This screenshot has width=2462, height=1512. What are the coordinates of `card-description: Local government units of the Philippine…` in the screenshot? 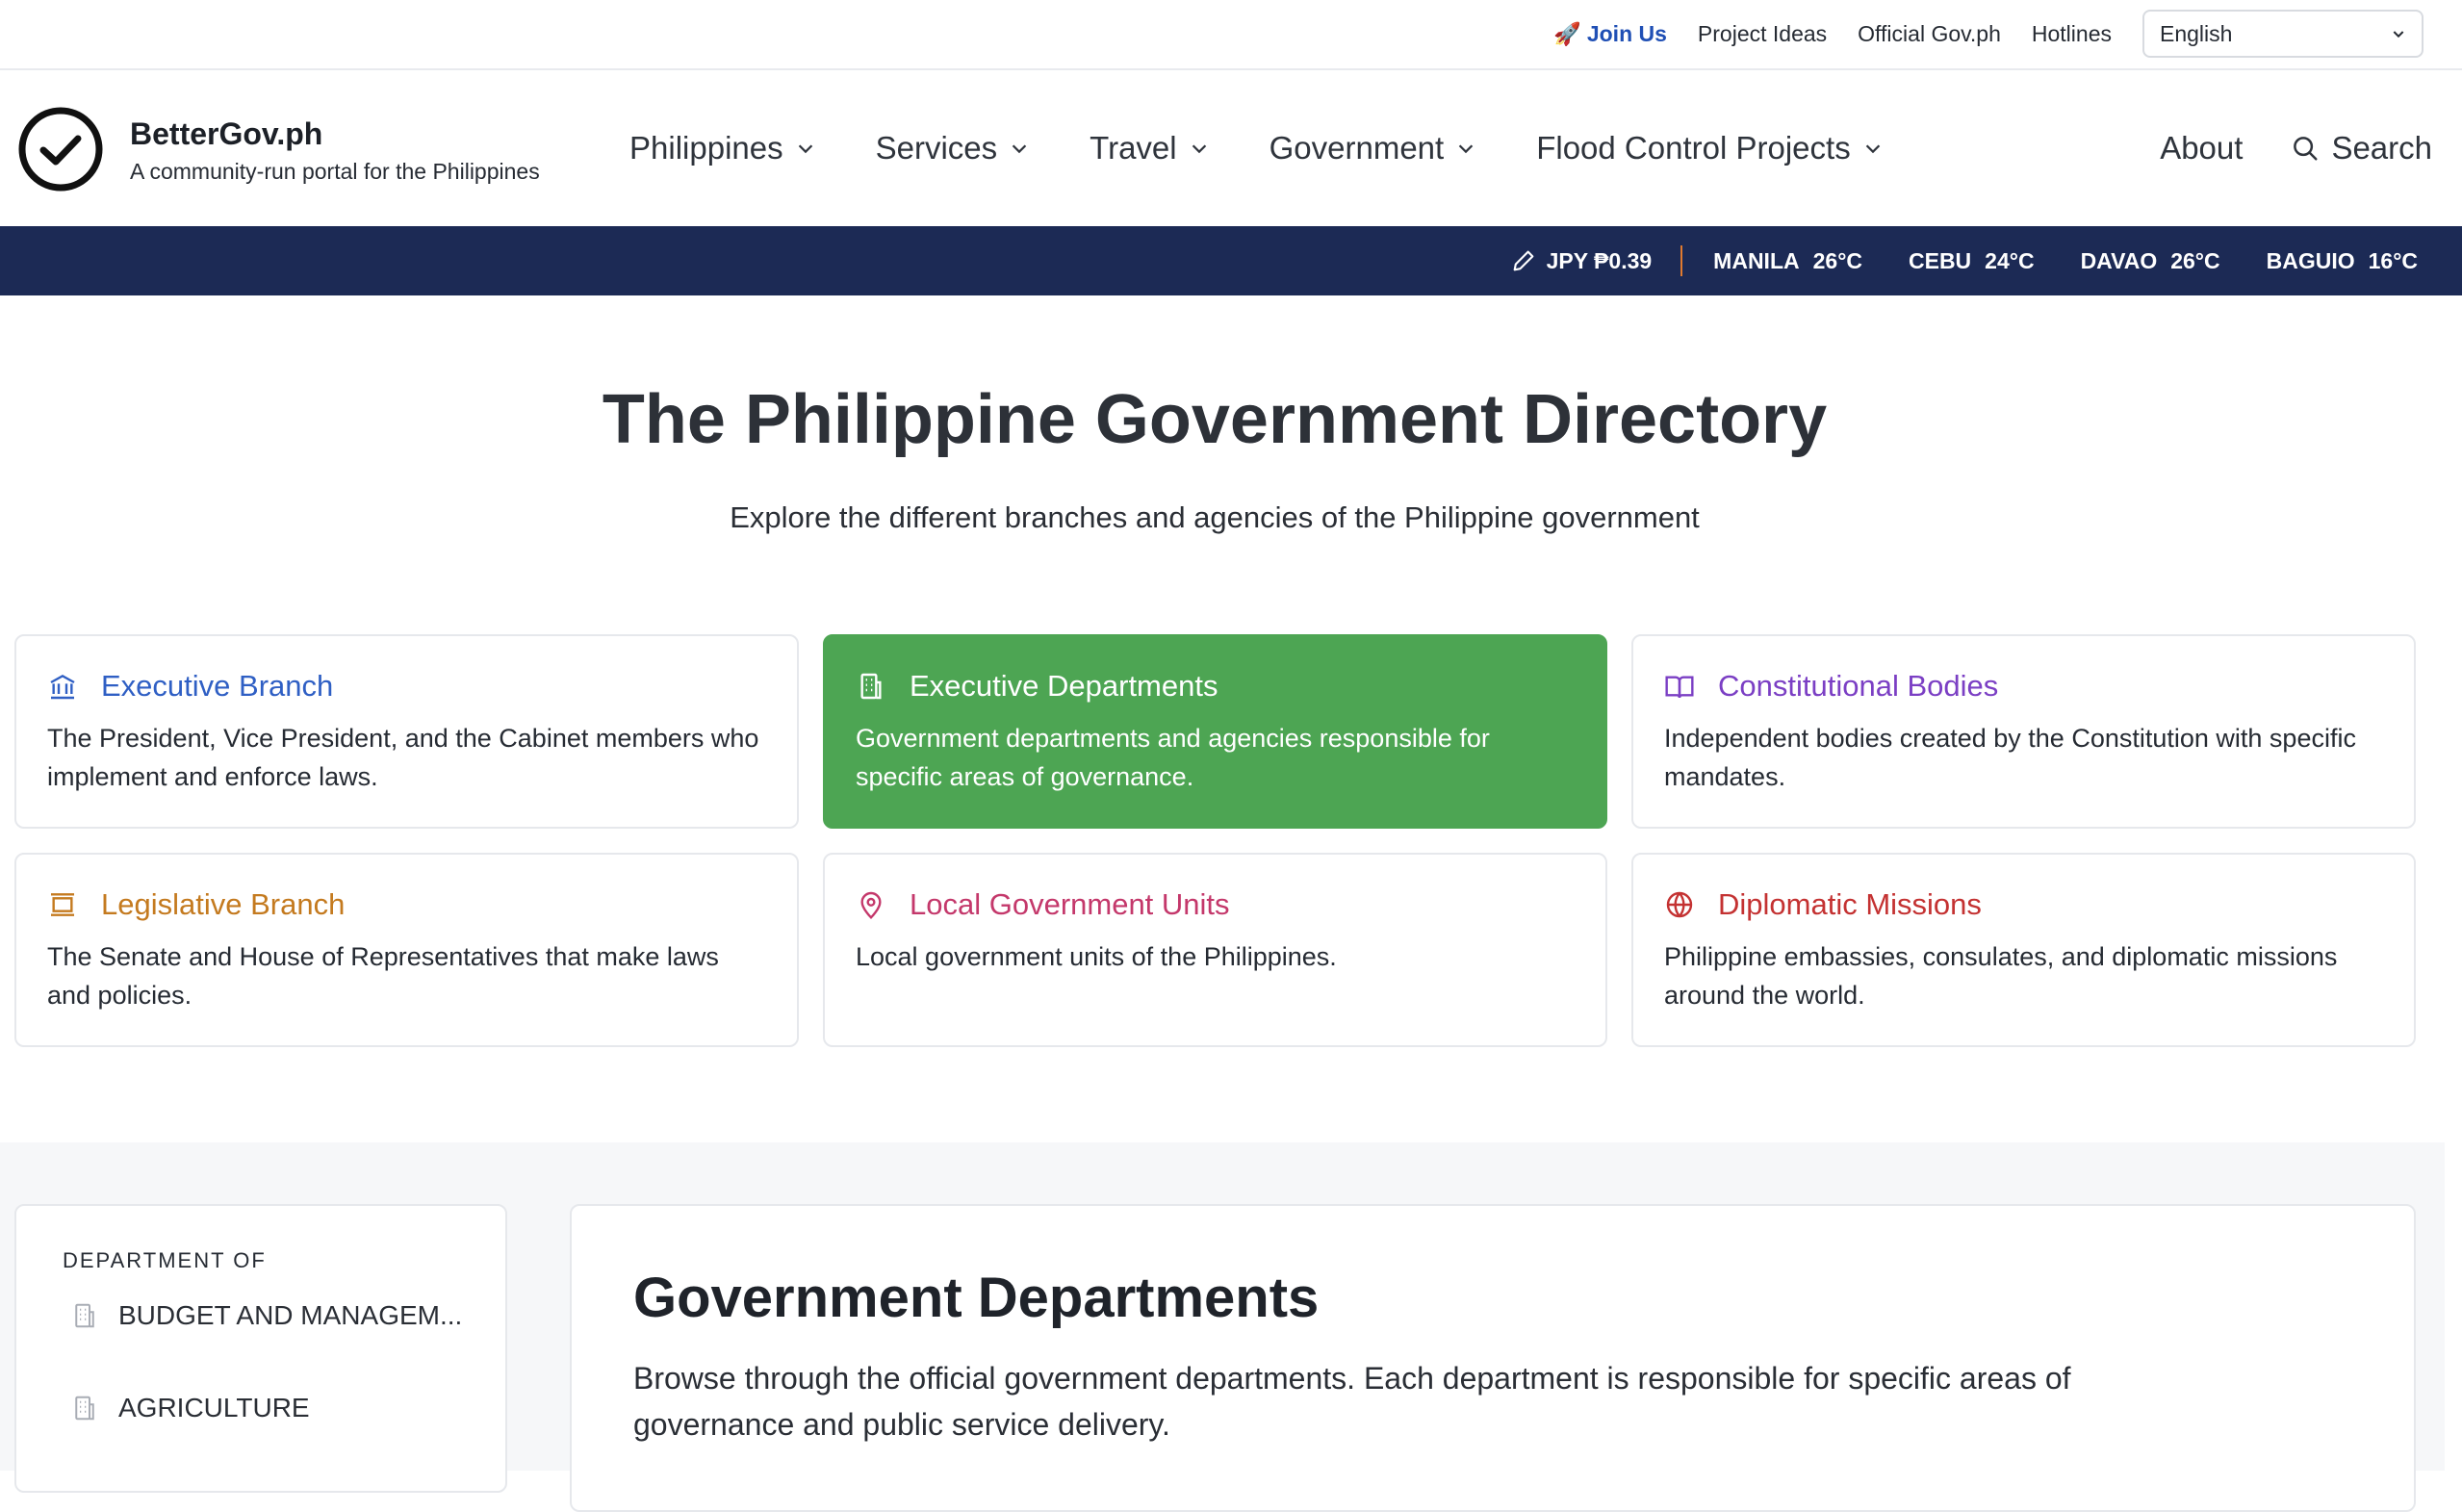 It's located at (1096, 956).